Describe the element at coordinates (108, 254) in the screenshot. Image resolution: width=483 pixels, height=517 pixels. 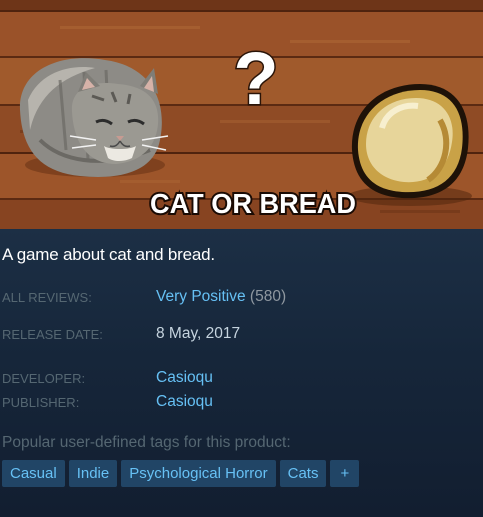
I see `game-description: A game about cat and bread.` at that location.